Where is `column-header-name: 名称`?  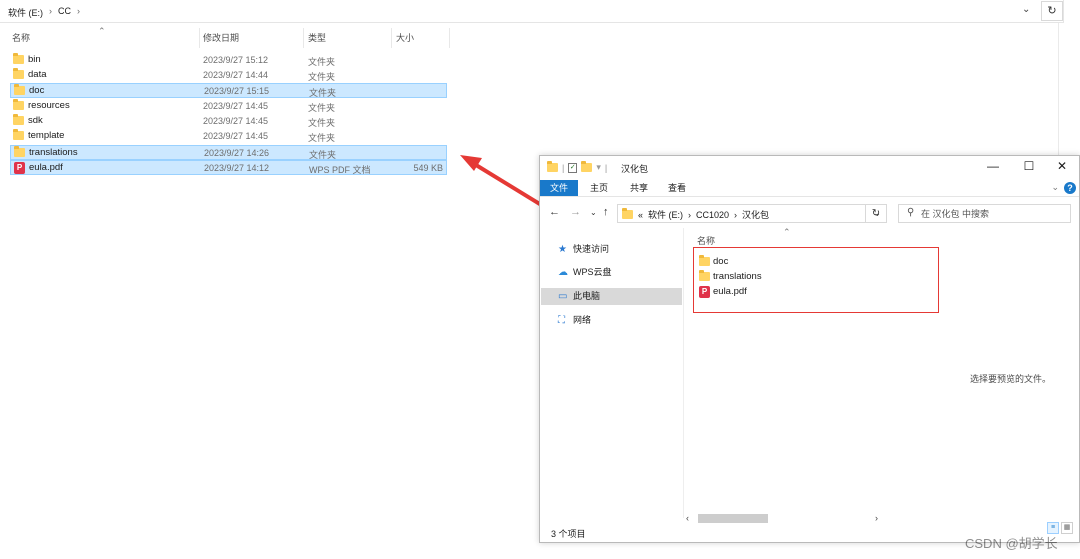
column-header-name: 名称 is located at coordinates (706, 240).